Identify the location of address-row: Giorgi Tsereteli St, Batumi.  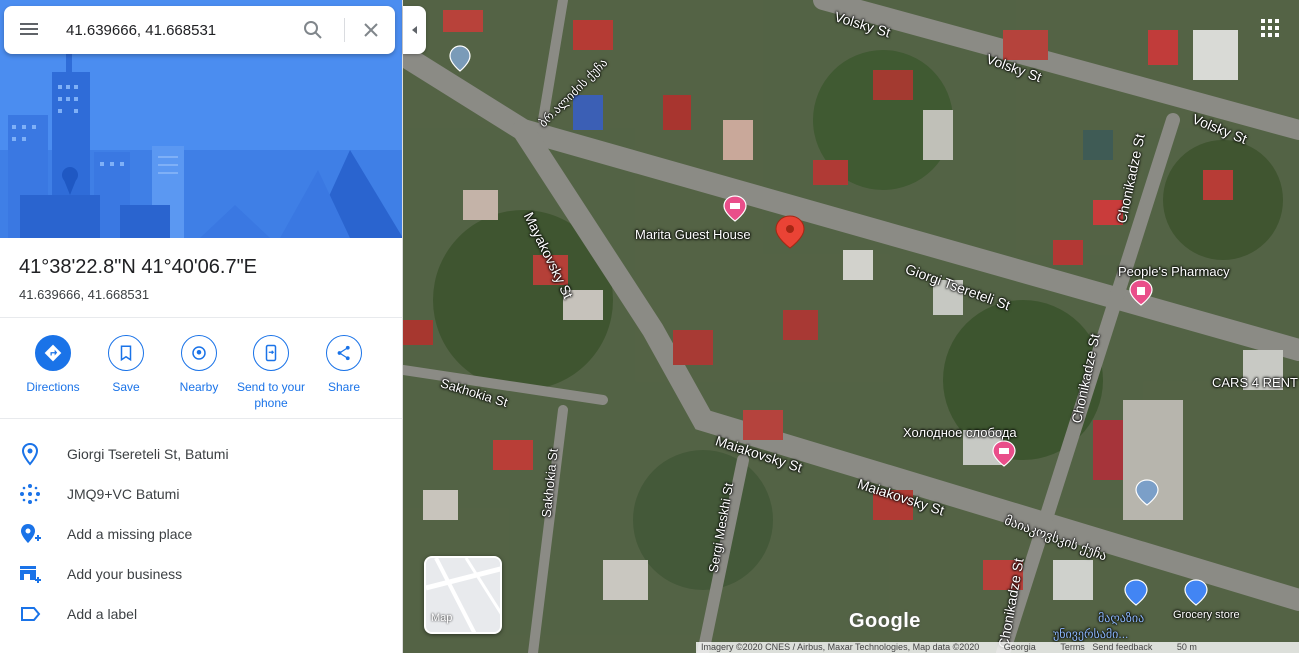
(201, 454).